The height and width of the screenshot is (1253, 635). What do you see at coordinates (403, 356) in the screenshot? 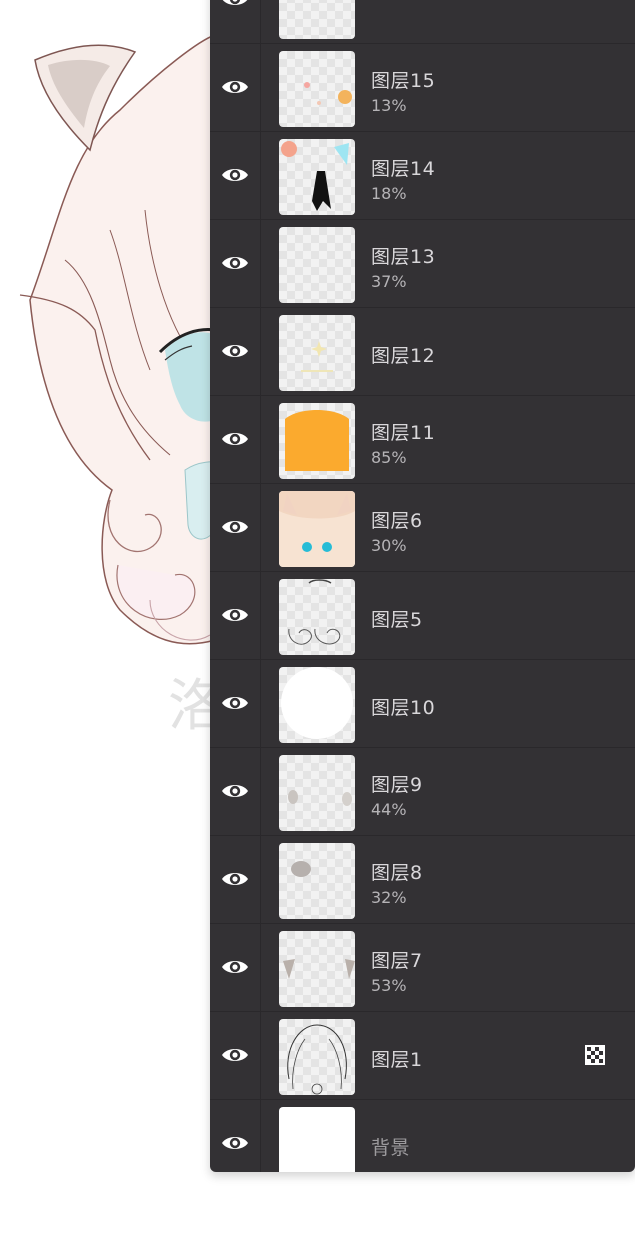
I see `layer-name: 图层12` at bounding box center [403, 356].